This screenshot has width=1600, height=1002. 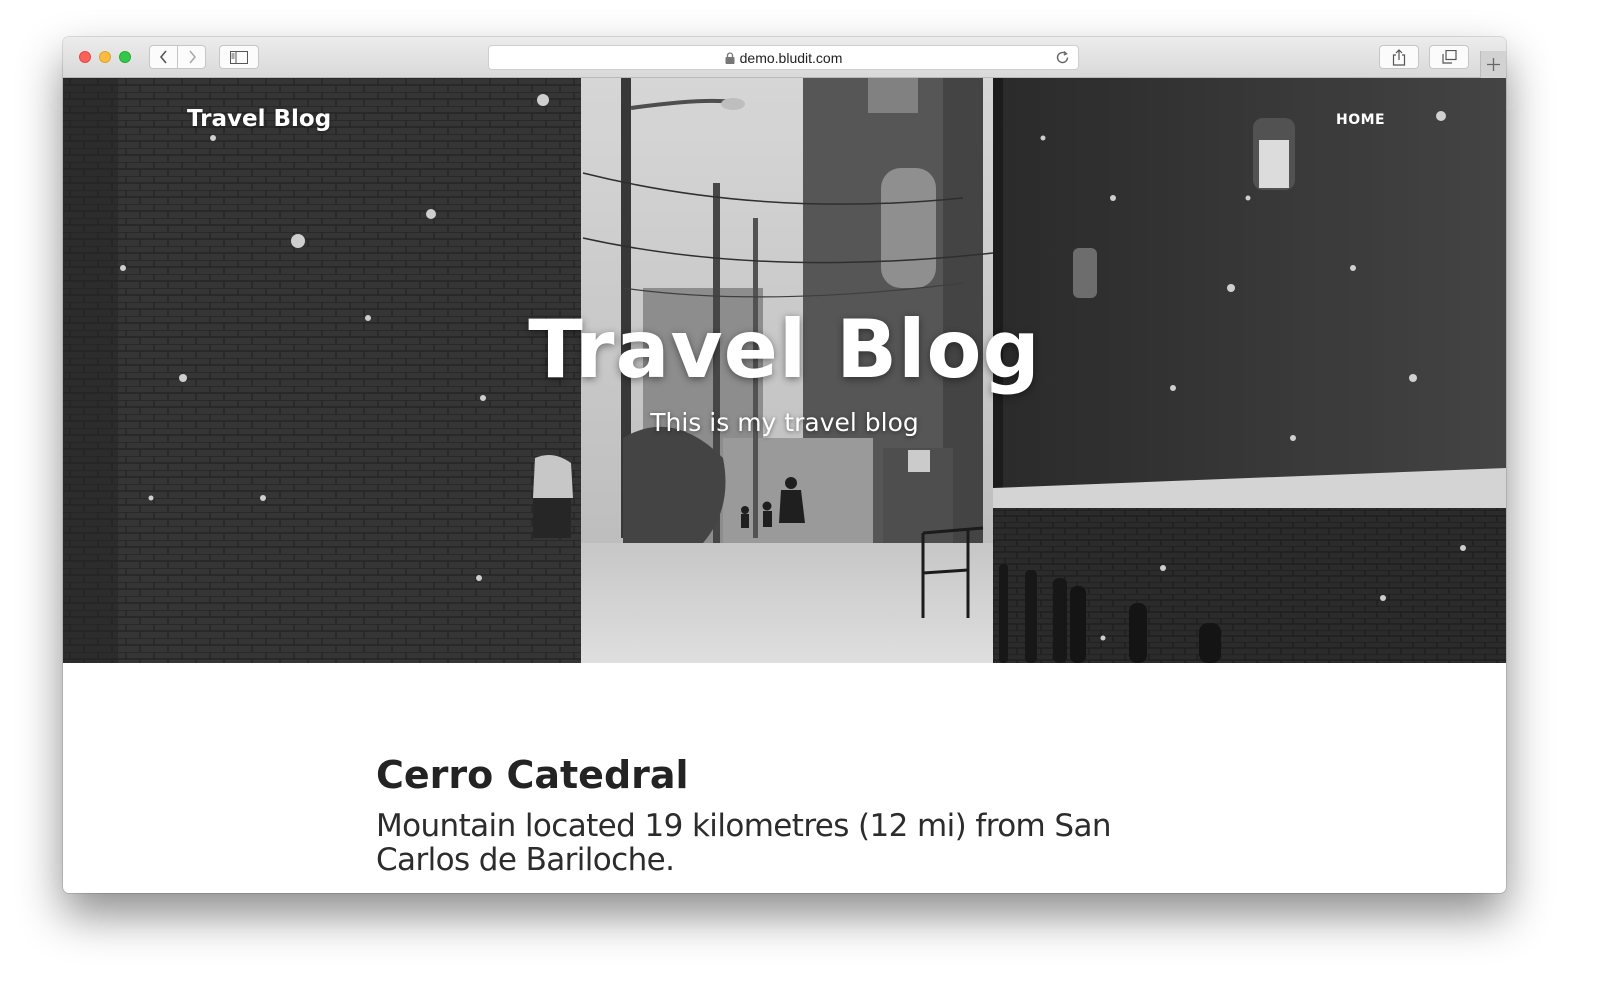 I want to click on tabs-icon, so click(x=1449, y=57).